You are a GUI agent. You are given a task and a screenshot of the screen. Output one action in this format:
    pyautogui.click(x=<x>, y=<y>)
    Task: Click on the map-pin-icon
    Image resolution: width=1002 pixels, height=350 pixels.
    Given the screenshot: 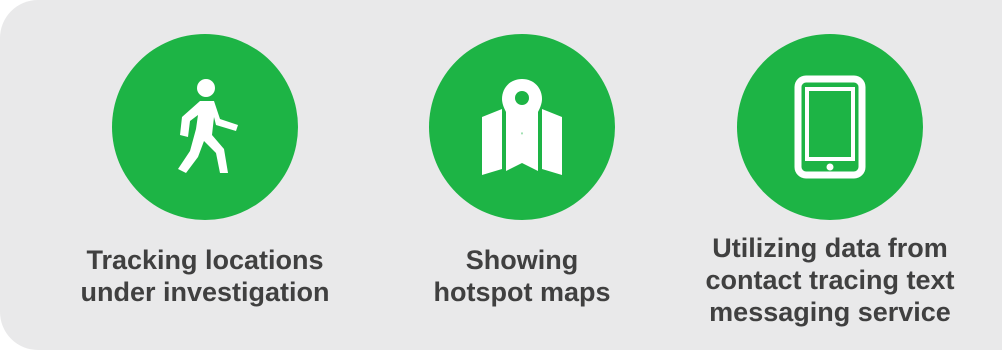 What is the action you would take?
    pyautogui.click(x=522, y=127)
    